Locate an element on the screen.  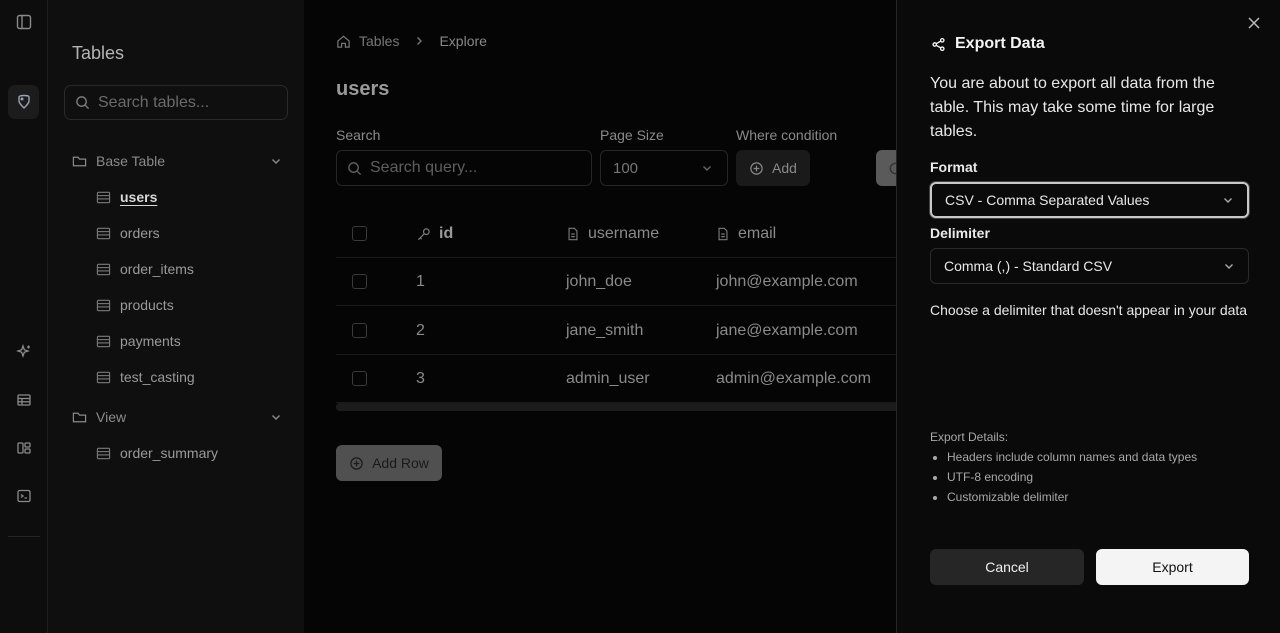
cell-username: jane_smith is located at coordinates (605, 330).